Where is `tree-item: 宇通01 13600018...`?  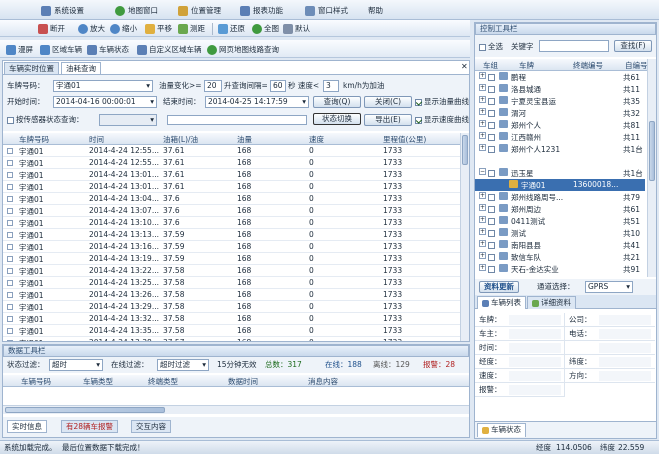 tree-item: 宇通01 13600018... is located at coordinates (560, 185).